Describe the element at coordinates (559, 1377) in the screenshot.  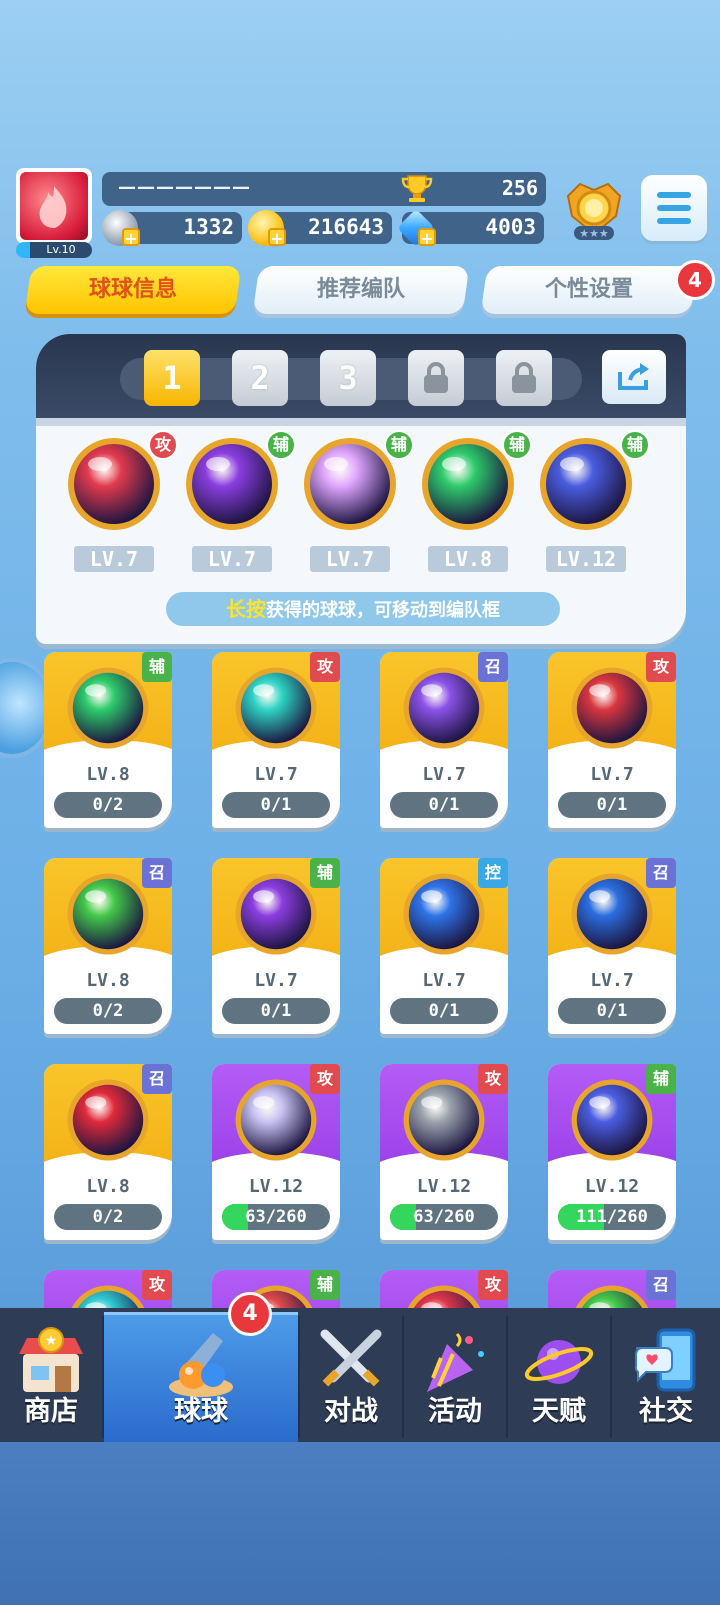
I see `nav-talent-planet: 天赋` at that location.